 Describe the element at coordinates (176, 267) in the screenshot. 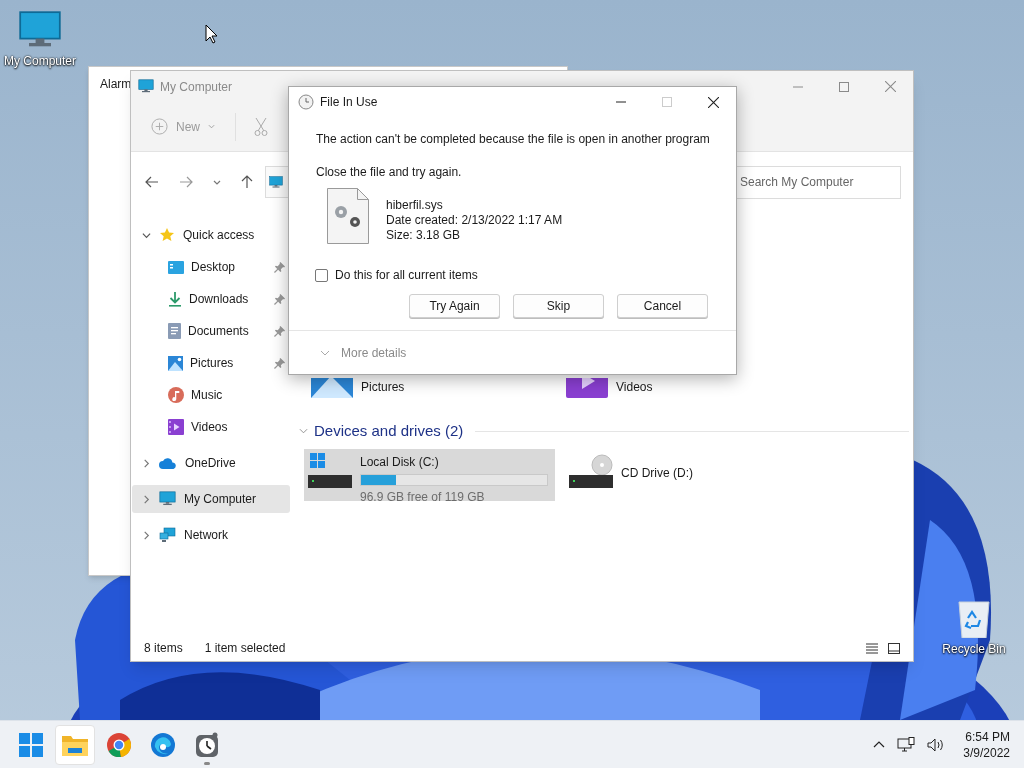

I see `desktop-icon` at that location.